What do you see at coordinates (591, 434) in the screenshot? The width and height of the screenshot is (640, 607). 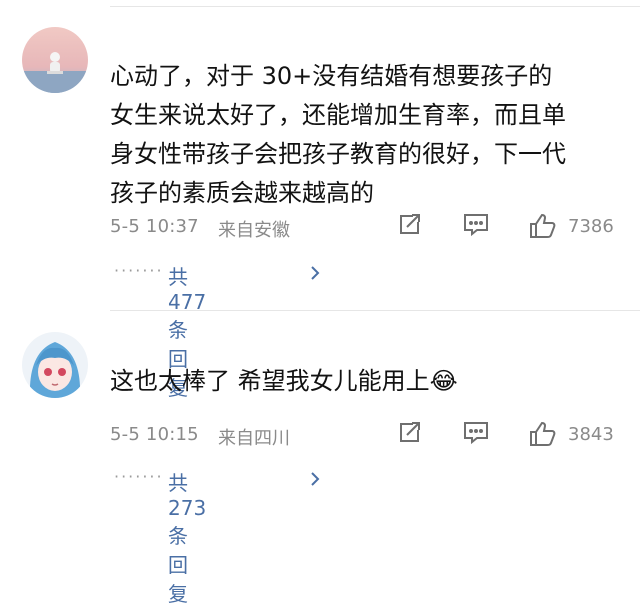 I see `like-count: 3843` at bounding box center [591, 434].